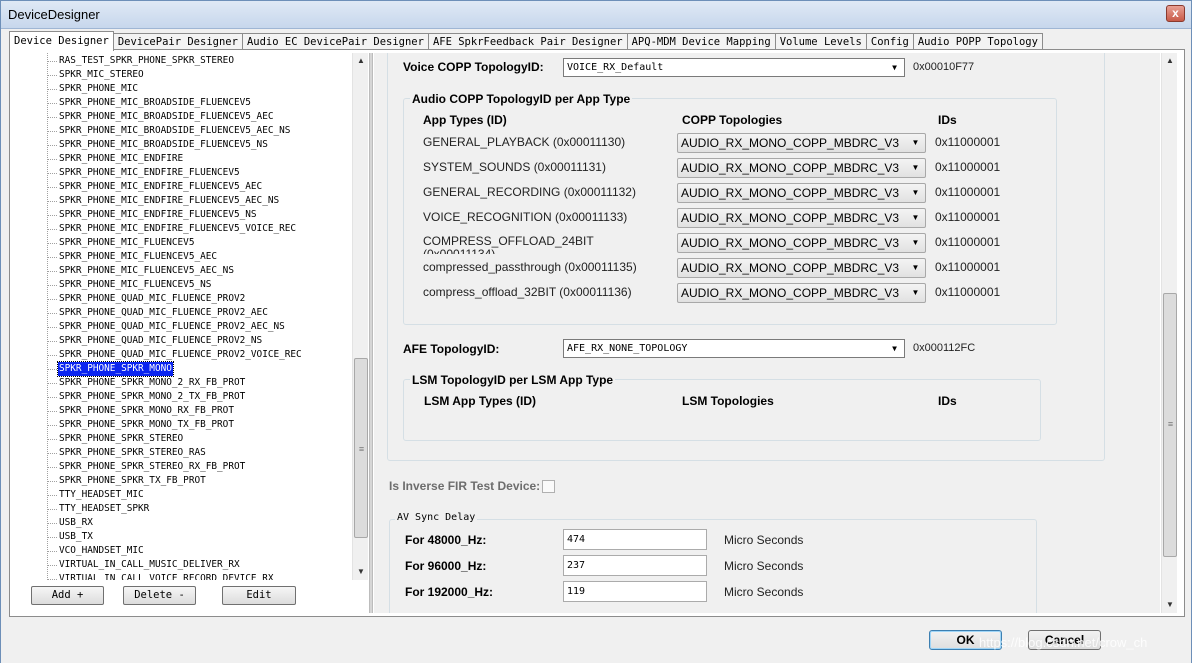 The width and height of the screenshot is (1192, 663). I want to click on list-item: SPKR_MIC_STEREO, so click(96, 75).